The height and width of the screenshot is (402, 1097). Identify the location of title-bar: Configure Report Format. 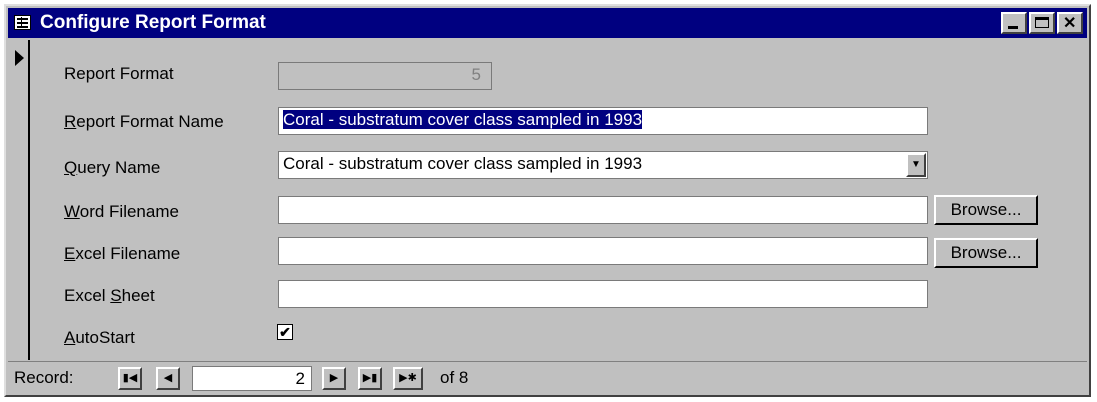
(547, 23).